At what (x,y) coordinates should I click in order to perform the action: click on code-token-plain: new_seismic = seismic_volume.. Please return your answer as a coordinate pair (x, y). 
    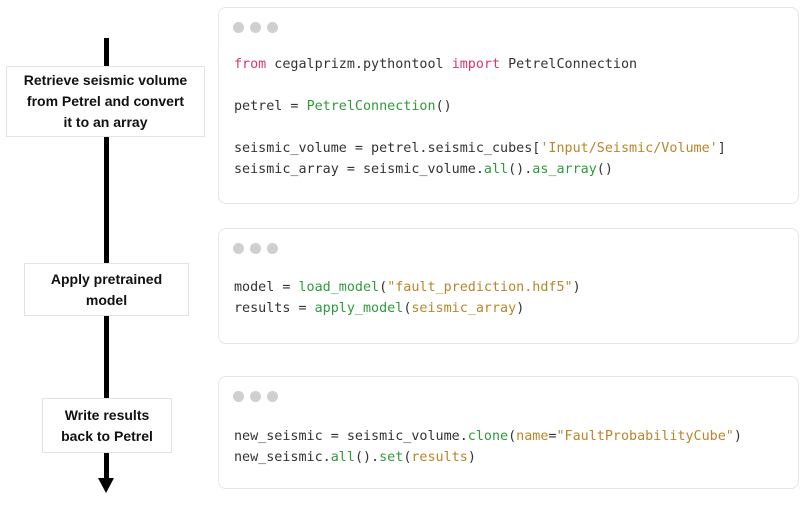
    Looking at the image, I should click on (351, 436).